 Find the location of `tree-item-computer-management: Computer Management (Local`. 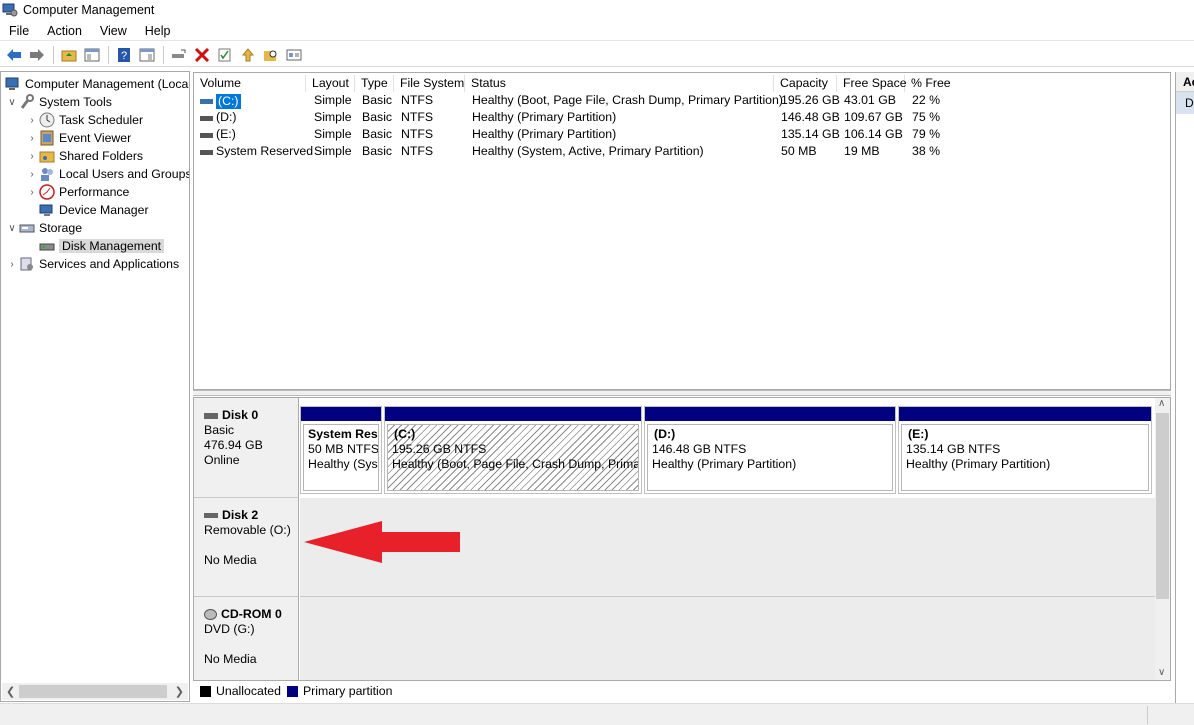

tree-item-computer-management: Computer Management (Local is located at coordinates (97, 84).